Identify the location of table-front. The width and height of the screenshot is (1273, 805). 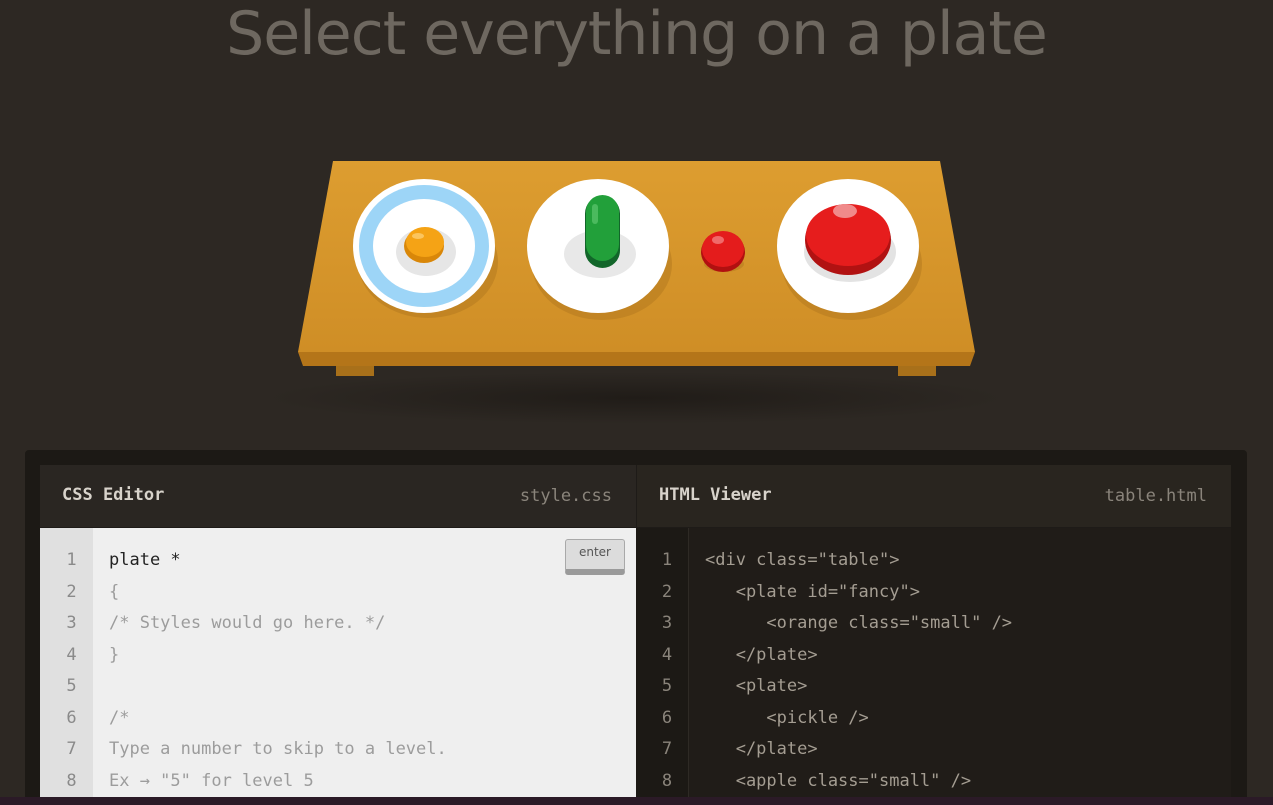
(636, 359).